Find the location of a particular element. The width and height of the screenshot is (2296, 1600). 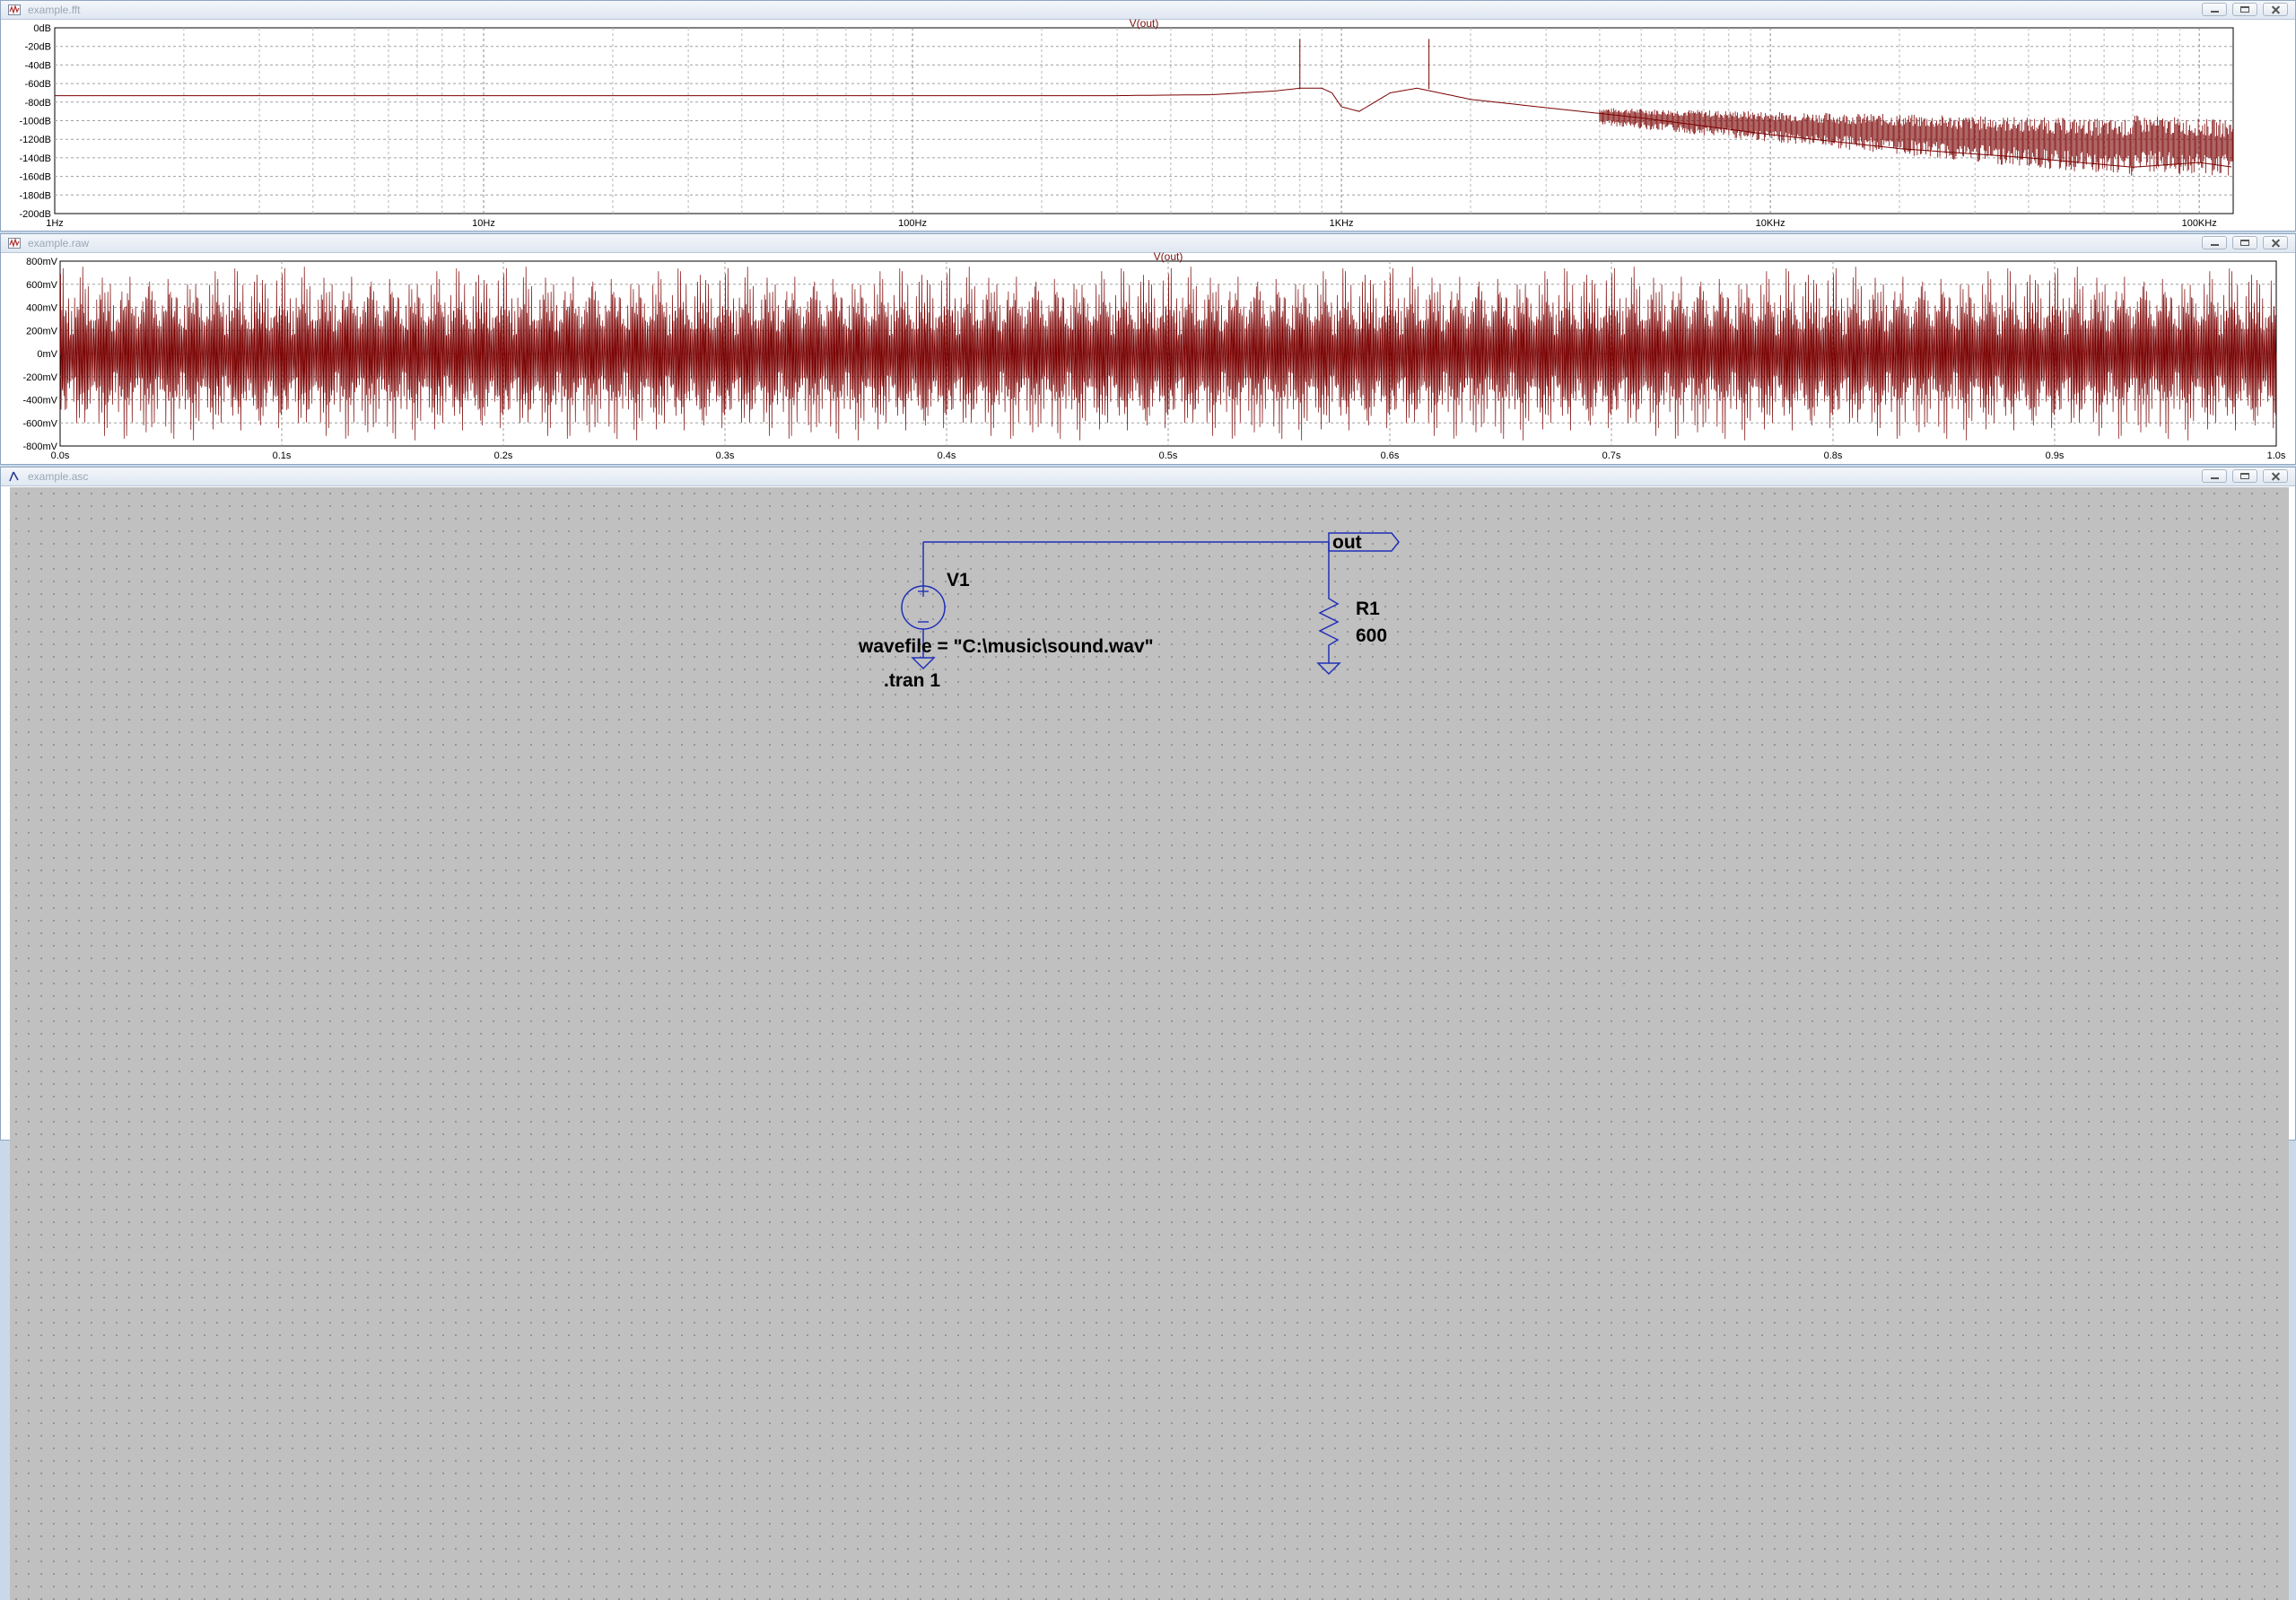

y-tick-label: -100dB is located at coordinates (35, 122).